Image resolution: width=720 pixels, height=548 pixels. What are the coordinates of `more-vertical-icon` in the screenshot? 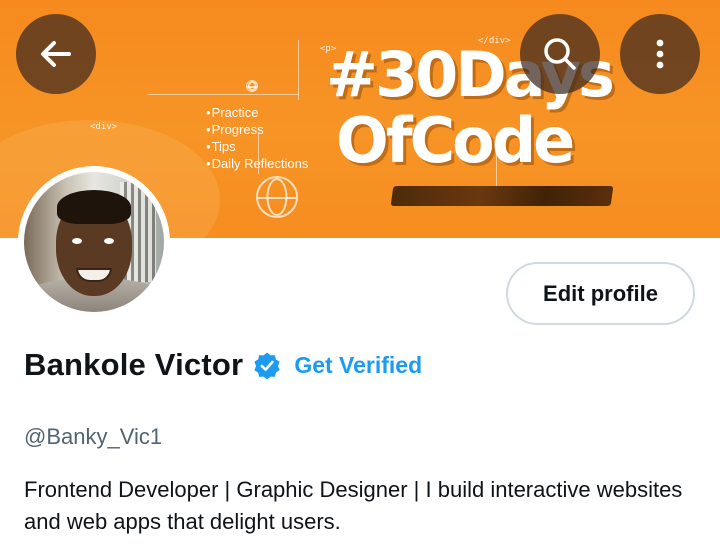 It's located at (660, 54).